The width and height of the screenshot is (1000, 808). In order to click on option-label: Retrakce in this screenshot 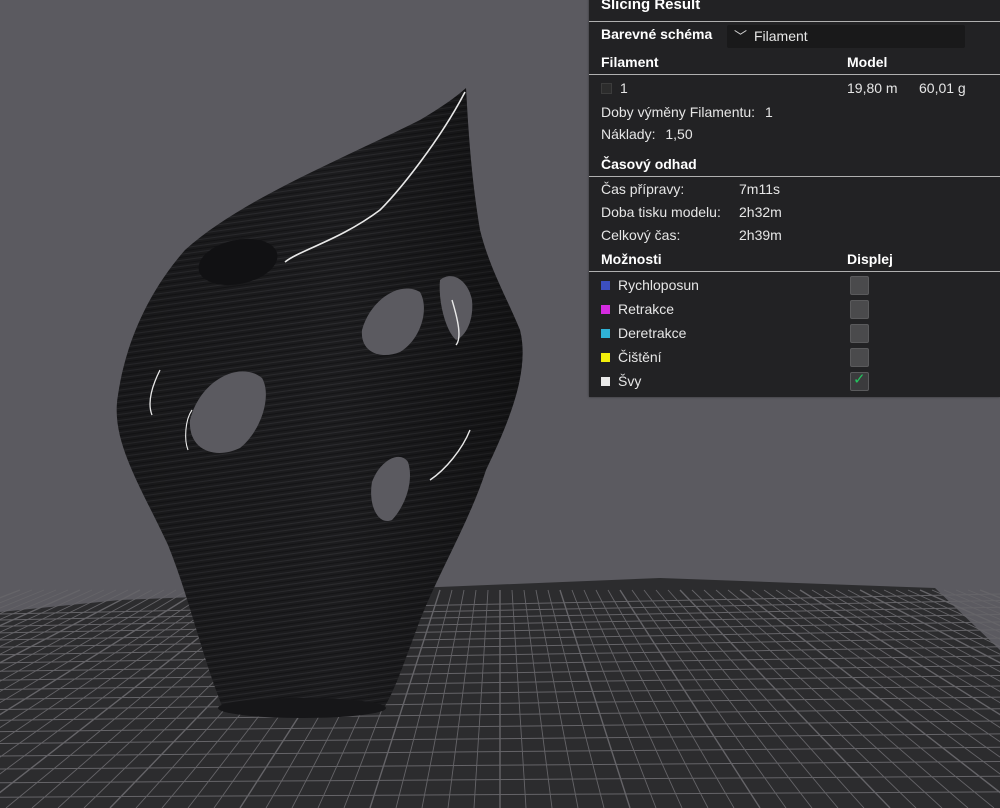, I will do `click(646, 309)`.